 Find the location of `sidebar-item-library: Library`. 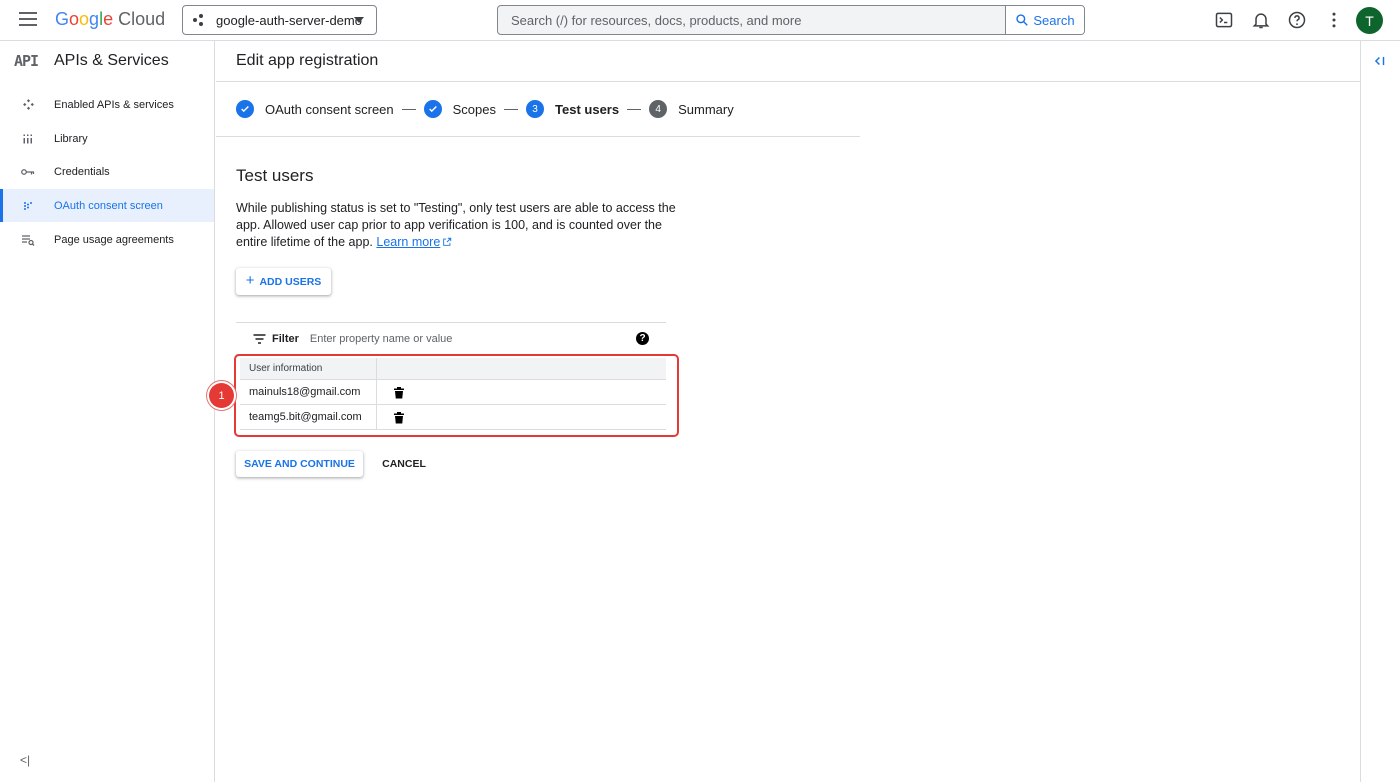

sidebar-item-library: Library is located at coordinates (107, 138).